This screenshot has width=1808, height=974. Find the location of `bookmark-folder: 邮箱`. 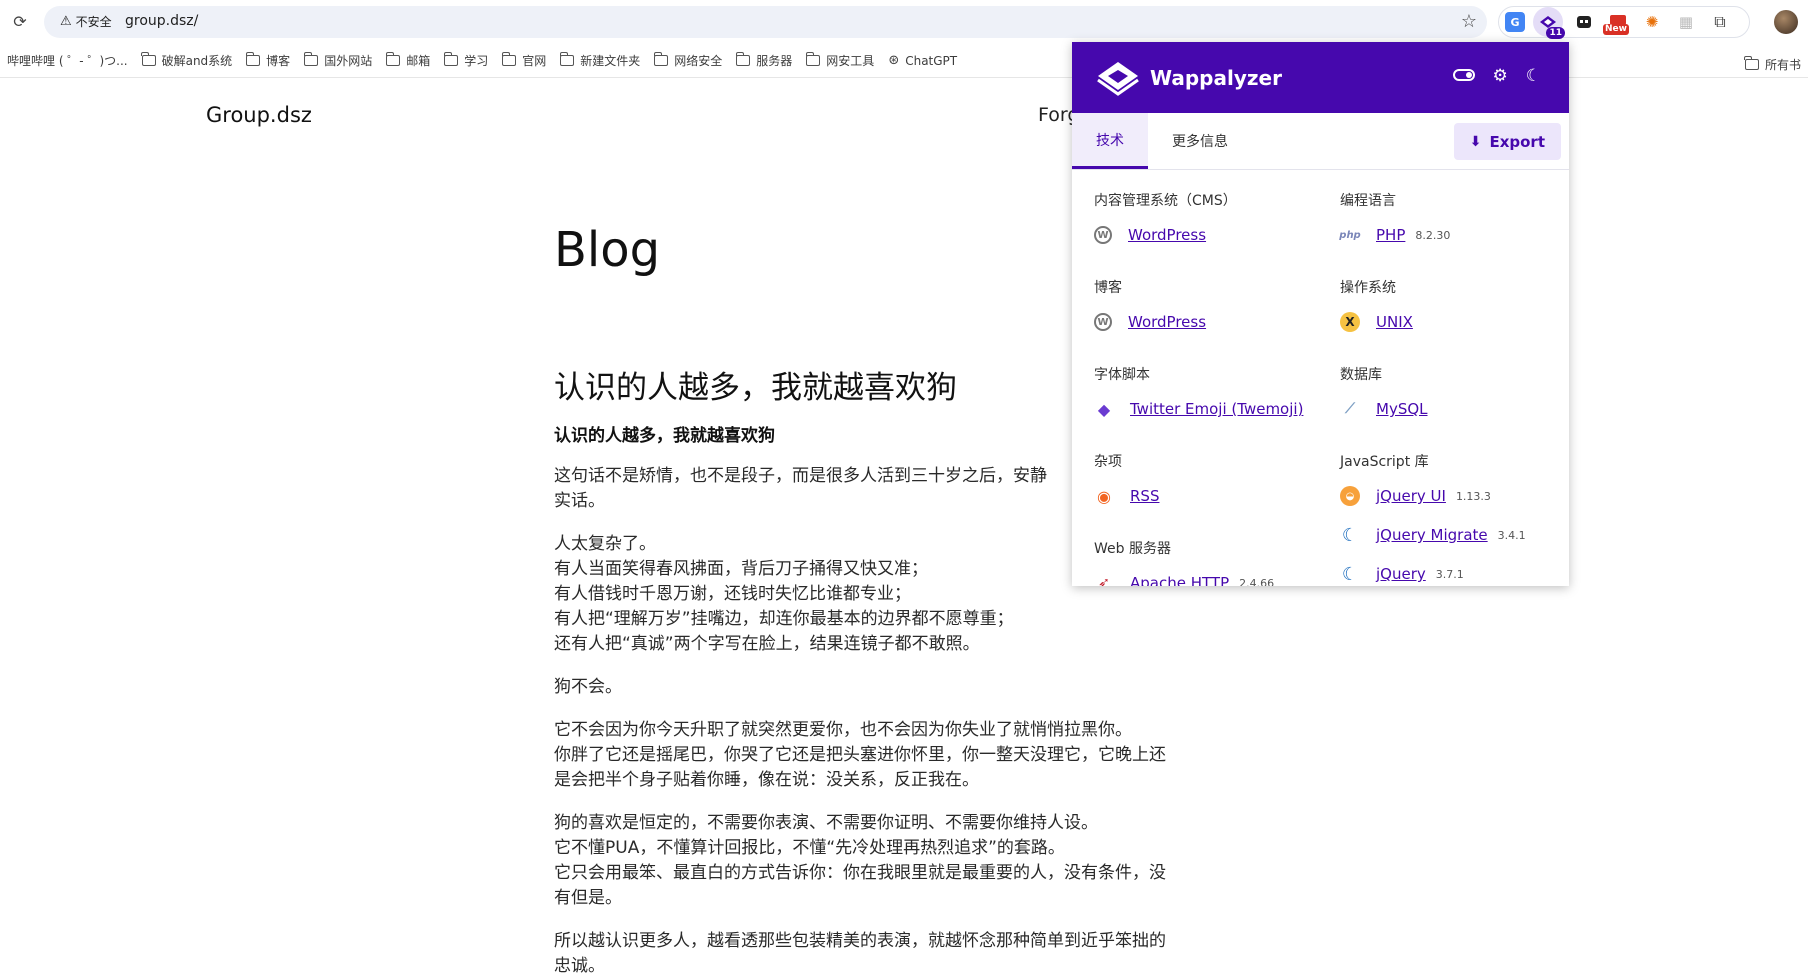

bookmark-folder: 邮箱 is located at coordinates (408, 61).